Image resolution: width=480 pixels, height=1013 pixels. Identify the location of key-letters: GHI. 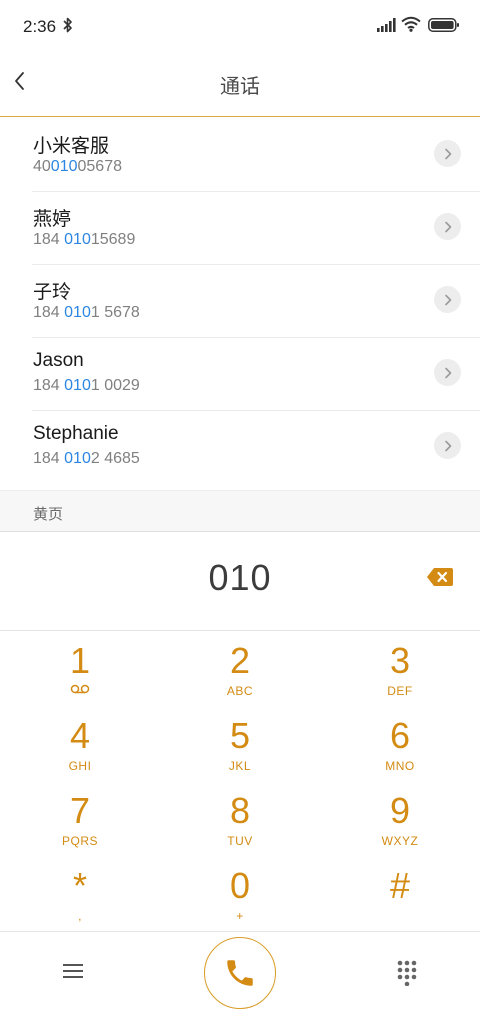
(80, 766).